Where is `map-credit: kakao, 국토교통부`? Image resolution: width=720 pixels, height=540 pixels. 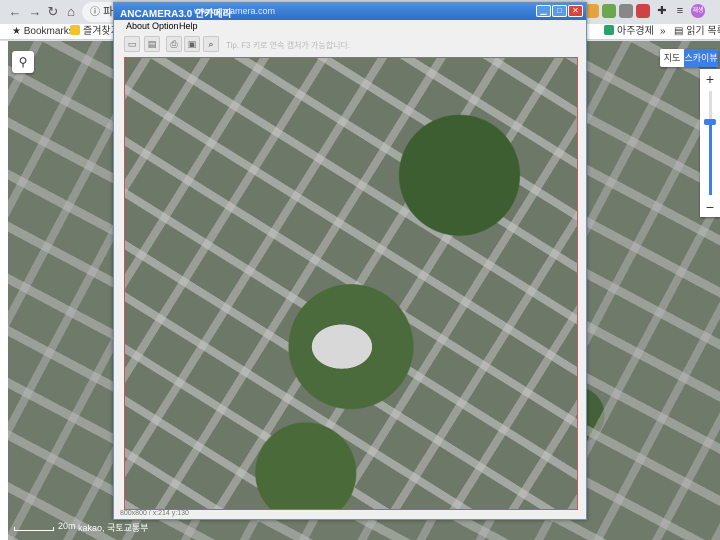 map-credit: kakao, 국토교통부 is located at coordinates (113, 528).